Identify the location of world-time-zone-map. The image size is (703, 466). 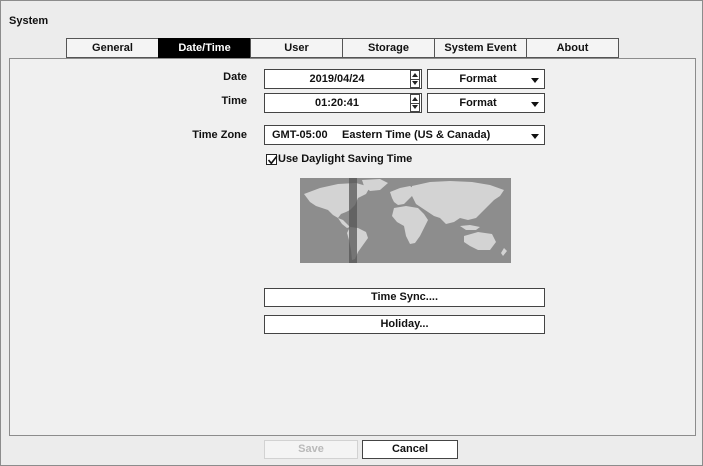
(405, 220).